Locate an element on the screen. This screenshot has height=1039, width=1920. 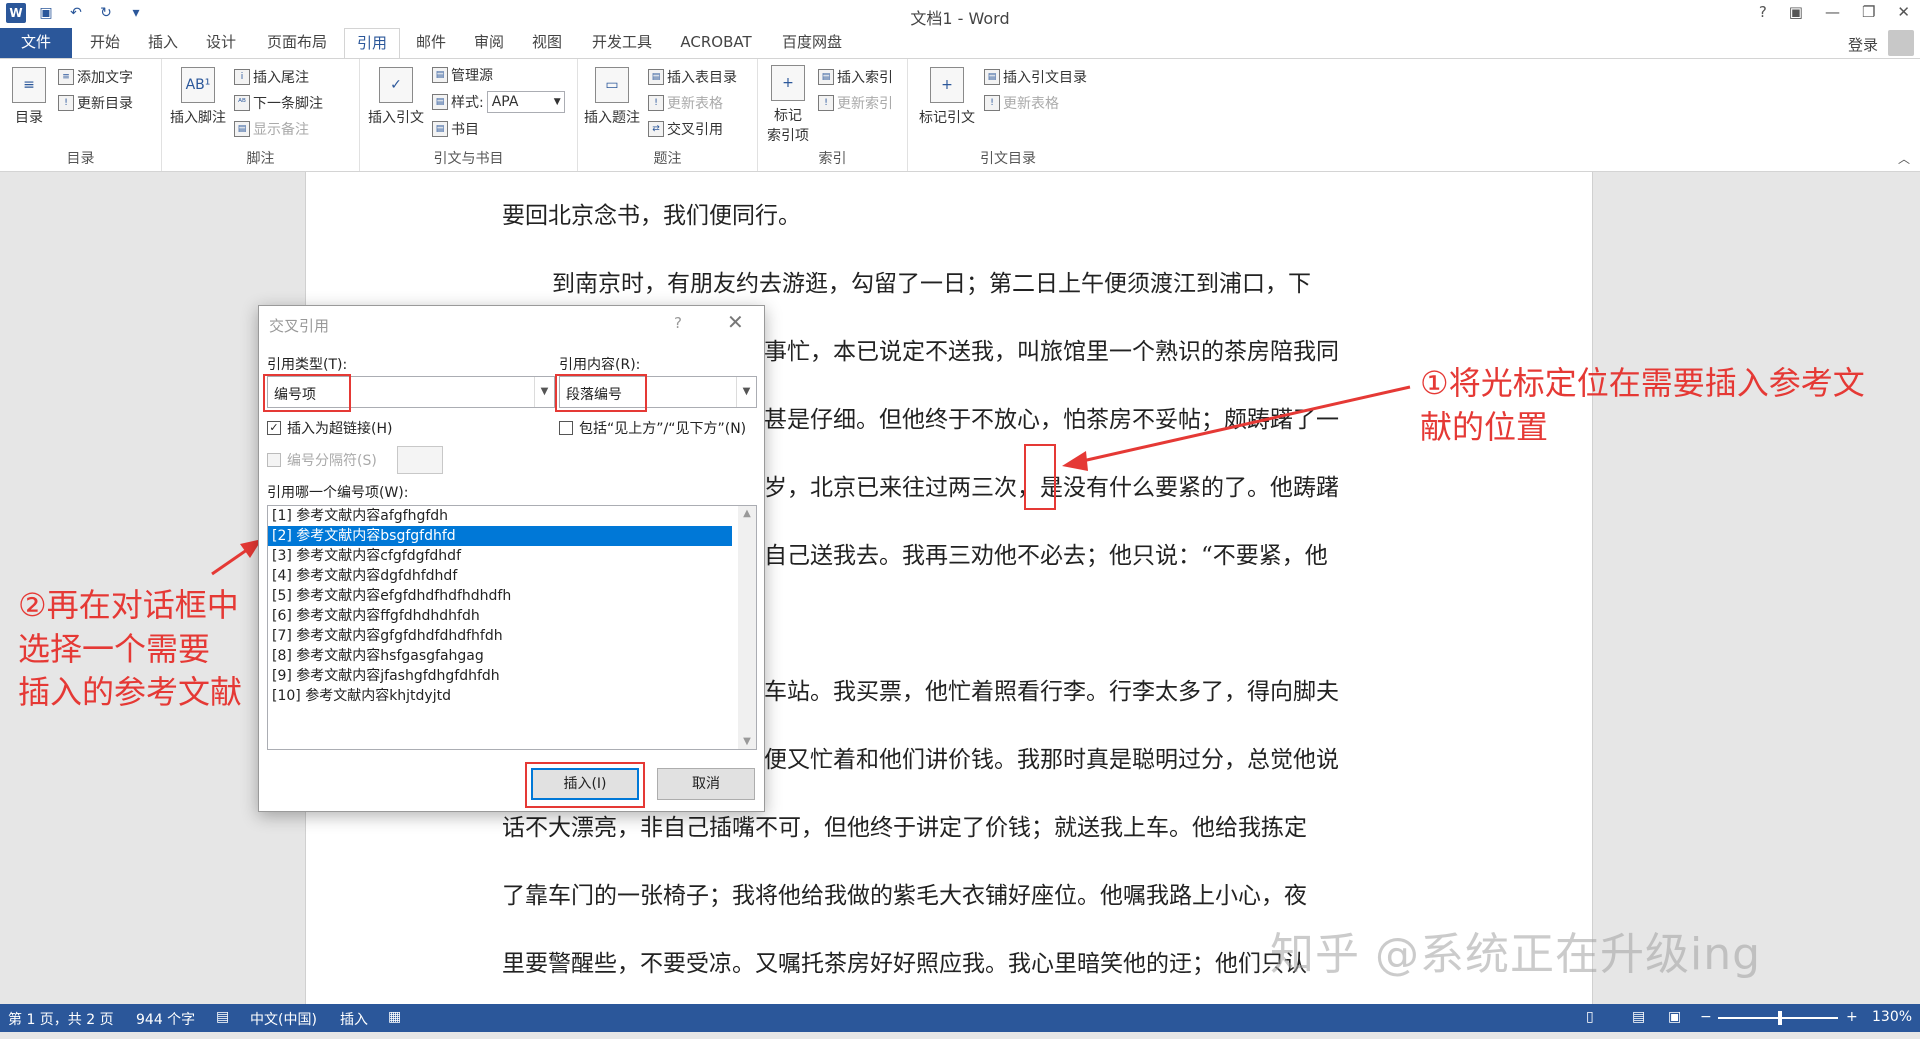
hyperlink-label: 插入为超链接(H) is located at coordinates (340, 429).